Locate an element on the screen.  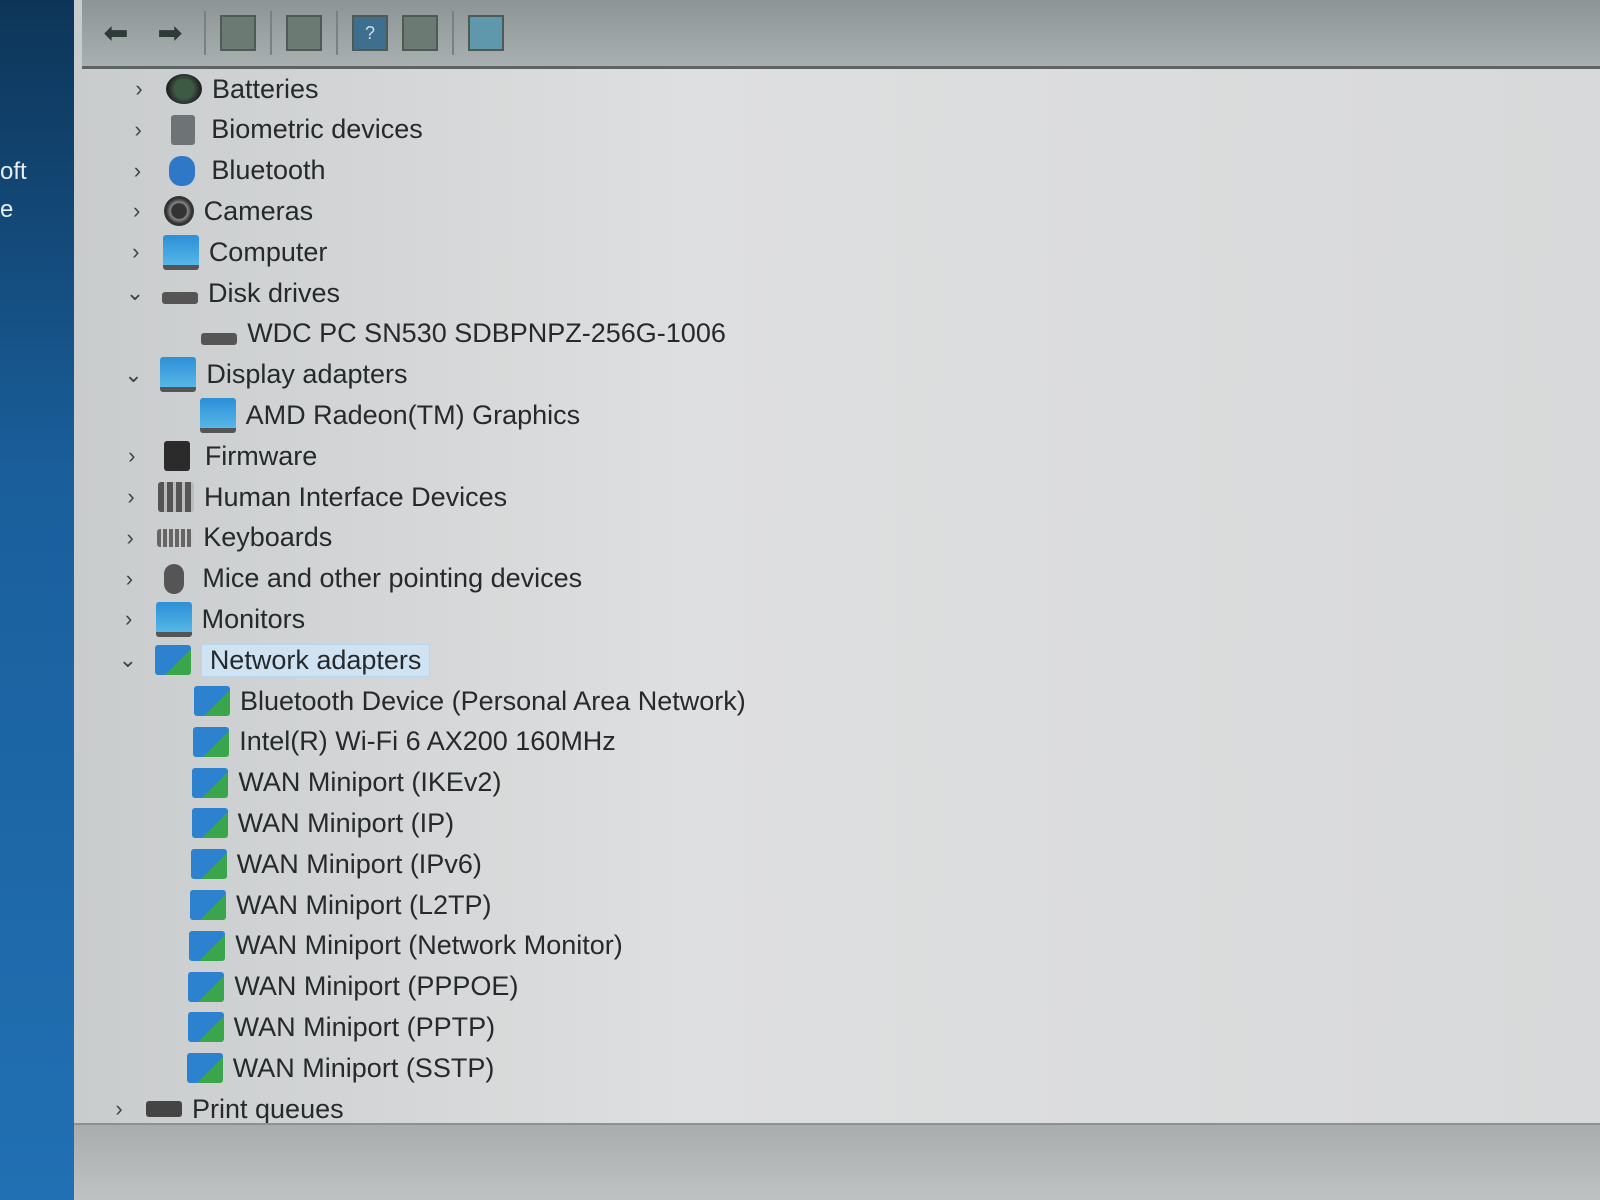
tree-item-label: Cameras is located at coordinates (258, 210).